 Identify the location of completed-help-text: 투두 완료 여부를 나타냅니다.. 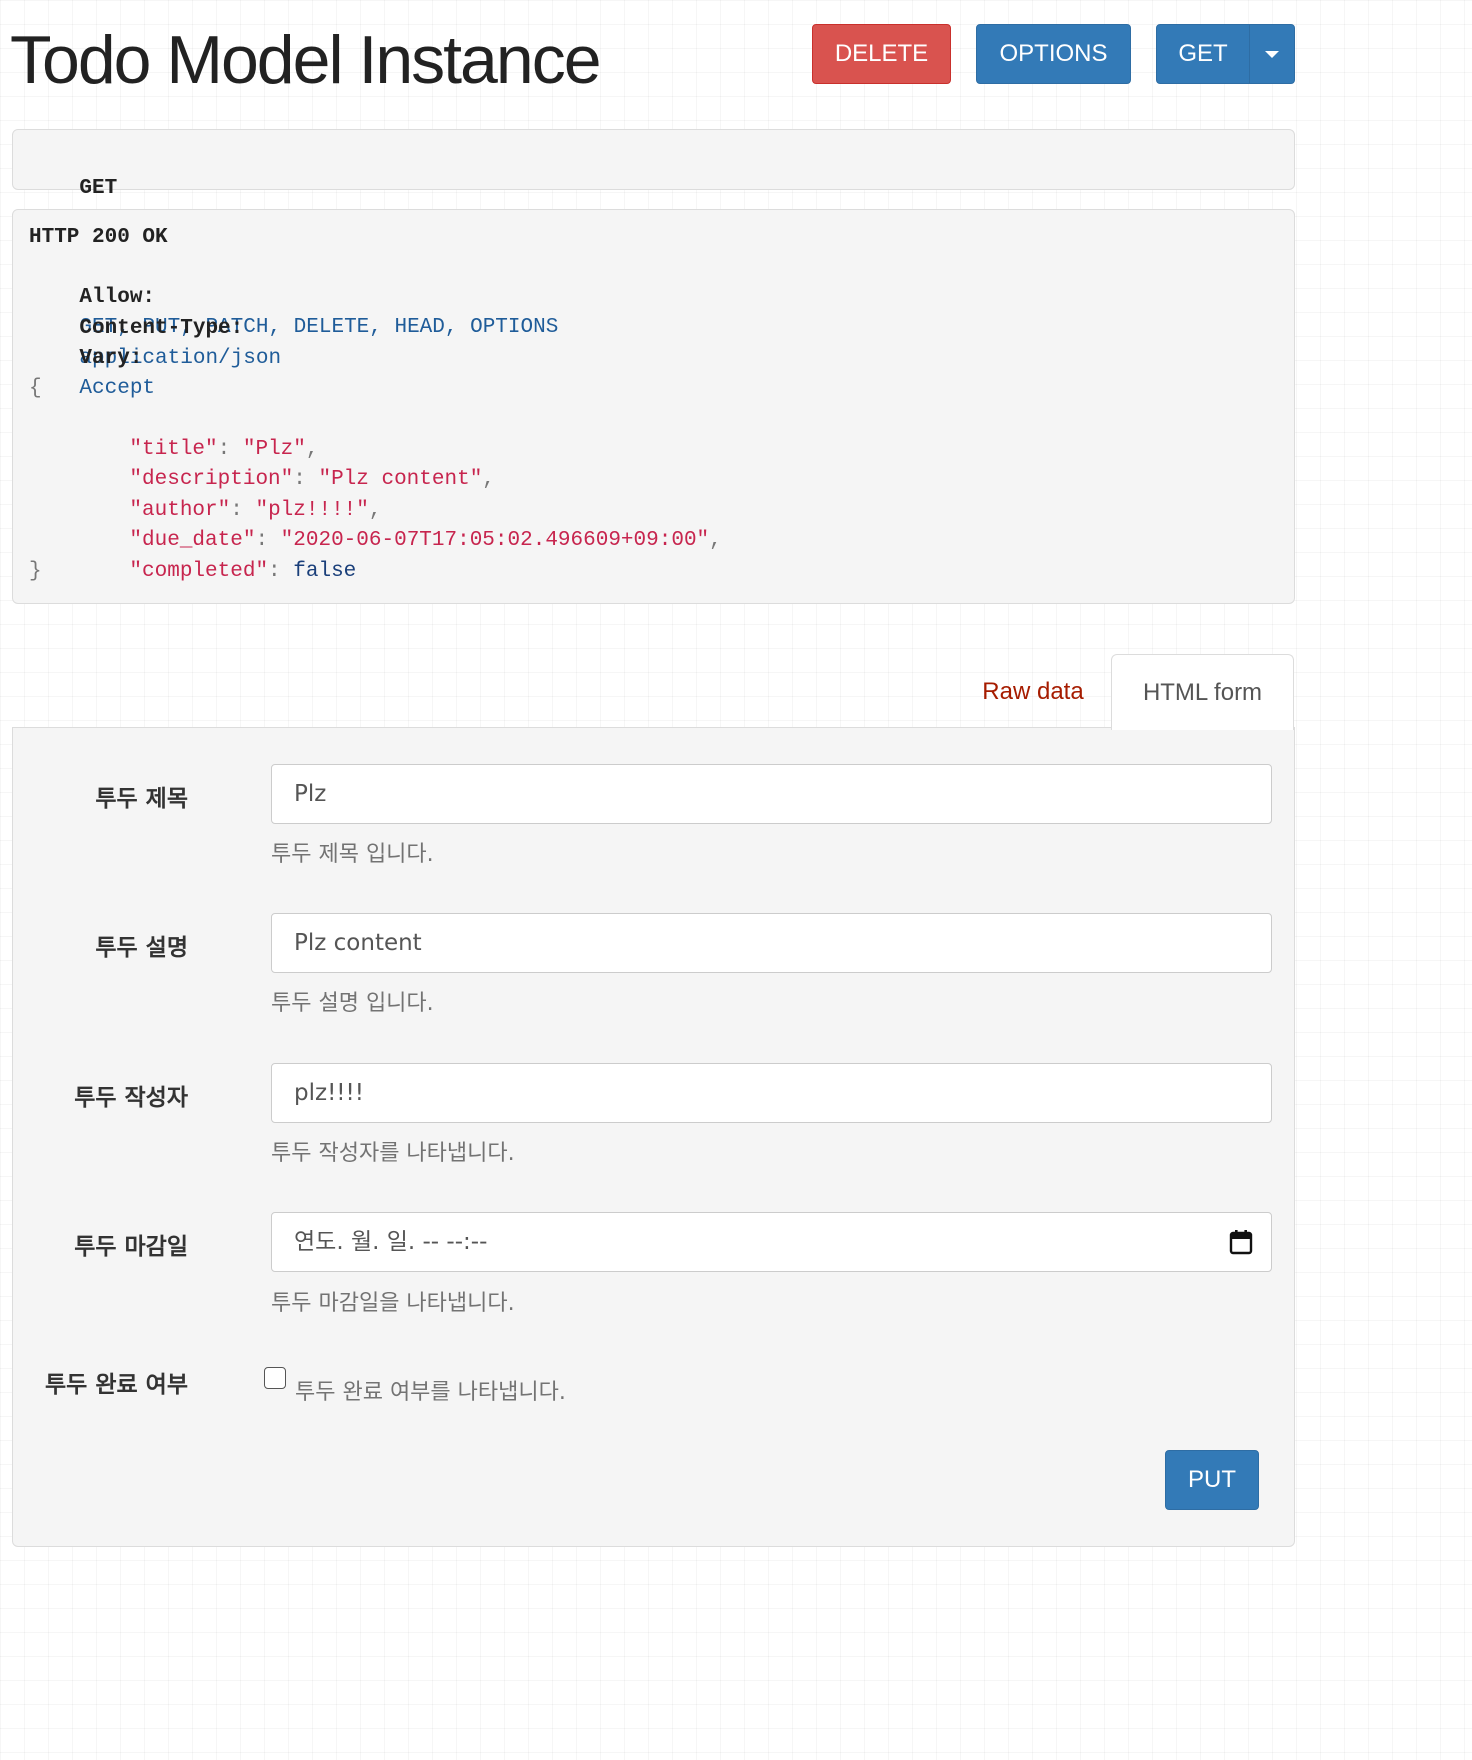
(430, 1392).